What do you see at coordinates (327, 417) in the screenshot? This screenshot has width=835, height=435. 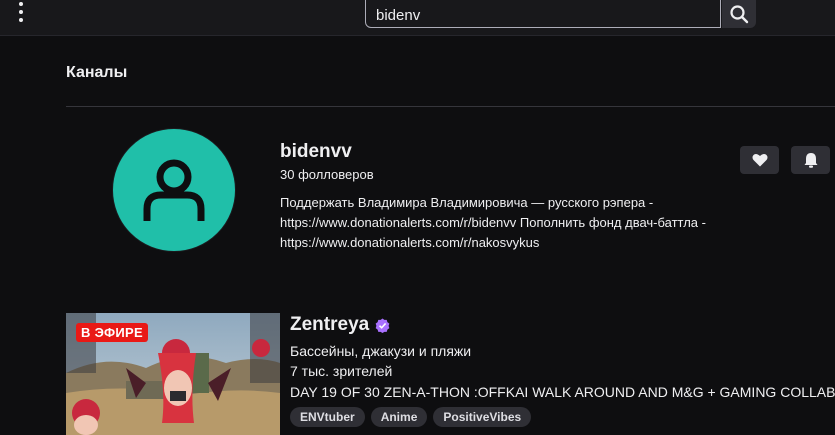 I see `tag-pill: ENVtuber` at bounding box center [327, 417].